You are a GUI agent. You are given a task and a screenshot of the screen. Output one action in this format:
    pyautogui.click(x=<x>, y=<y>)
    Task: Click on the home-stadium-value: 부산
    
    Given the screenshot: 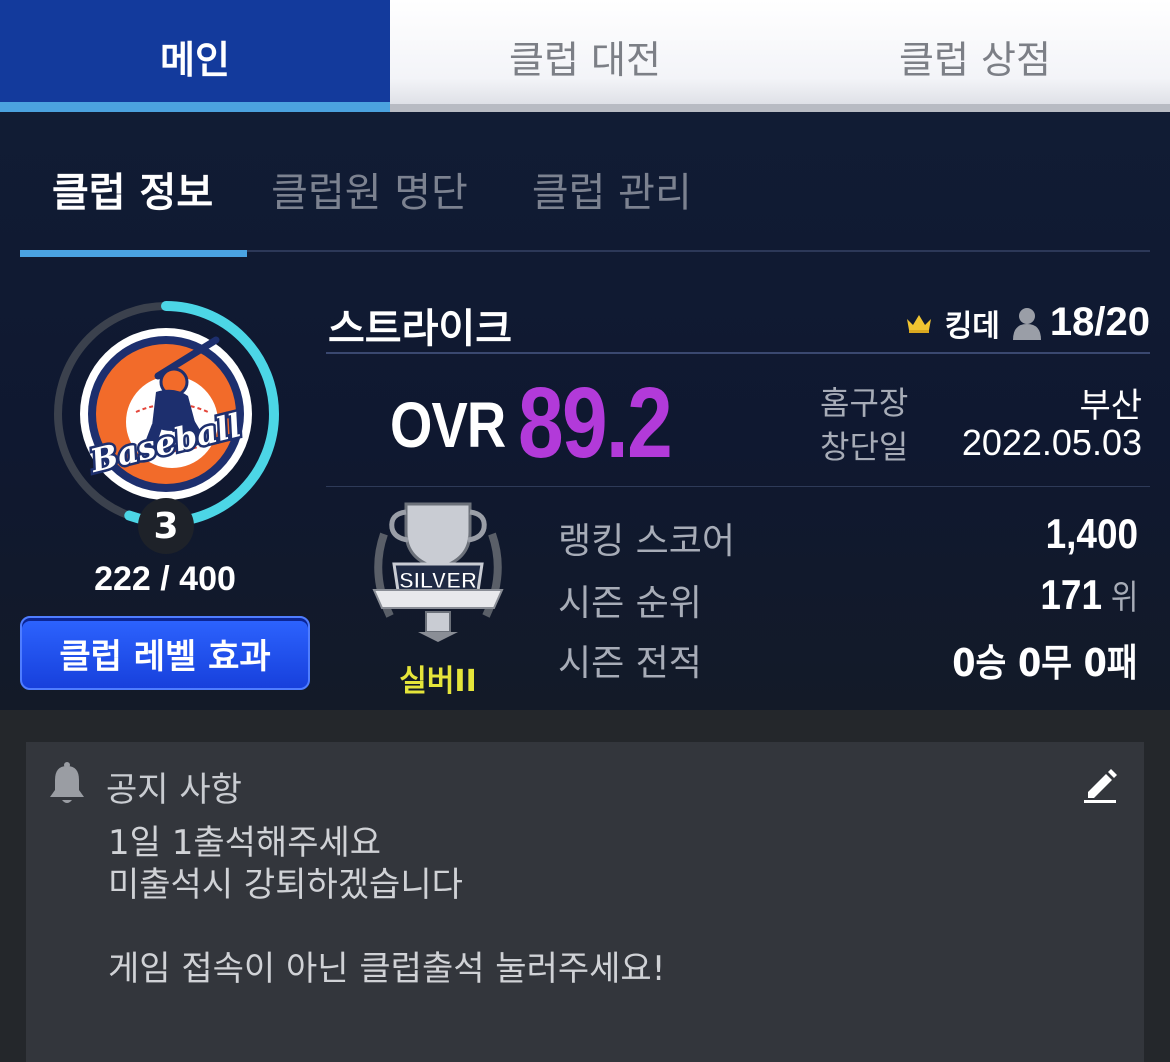 What is the action you would take?
    pyautogui.click(x=1110, y=406)
    